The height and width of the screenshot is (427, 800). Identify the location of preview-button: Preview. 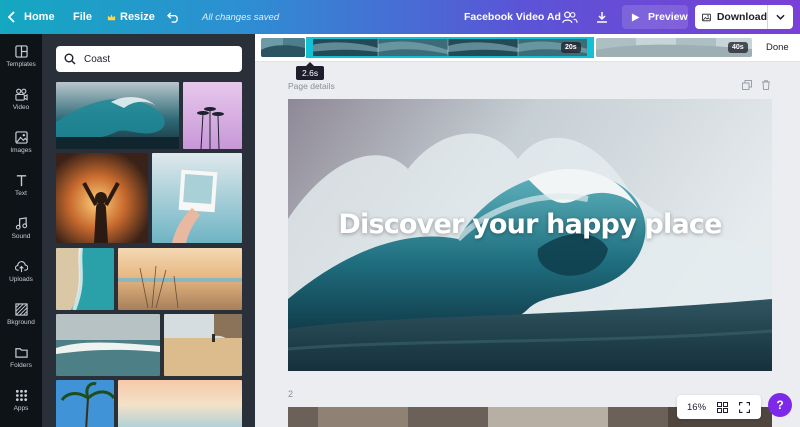
(655, 17).